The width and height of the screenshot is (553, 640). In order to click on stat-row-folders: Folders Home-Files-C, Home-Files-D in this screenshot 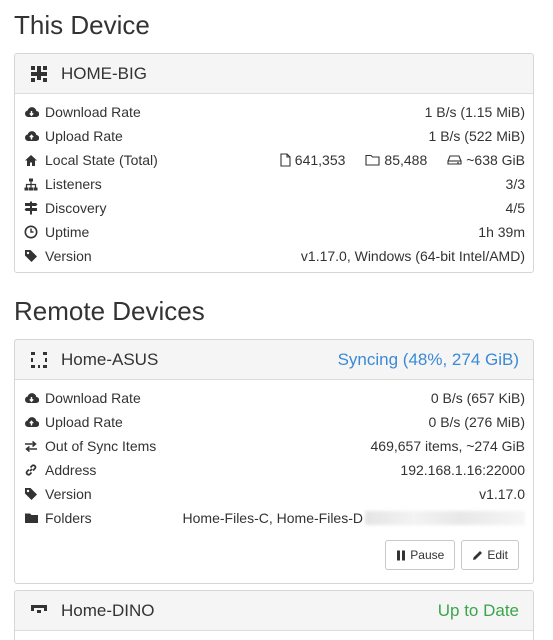, I will do `click(274, 518)`.